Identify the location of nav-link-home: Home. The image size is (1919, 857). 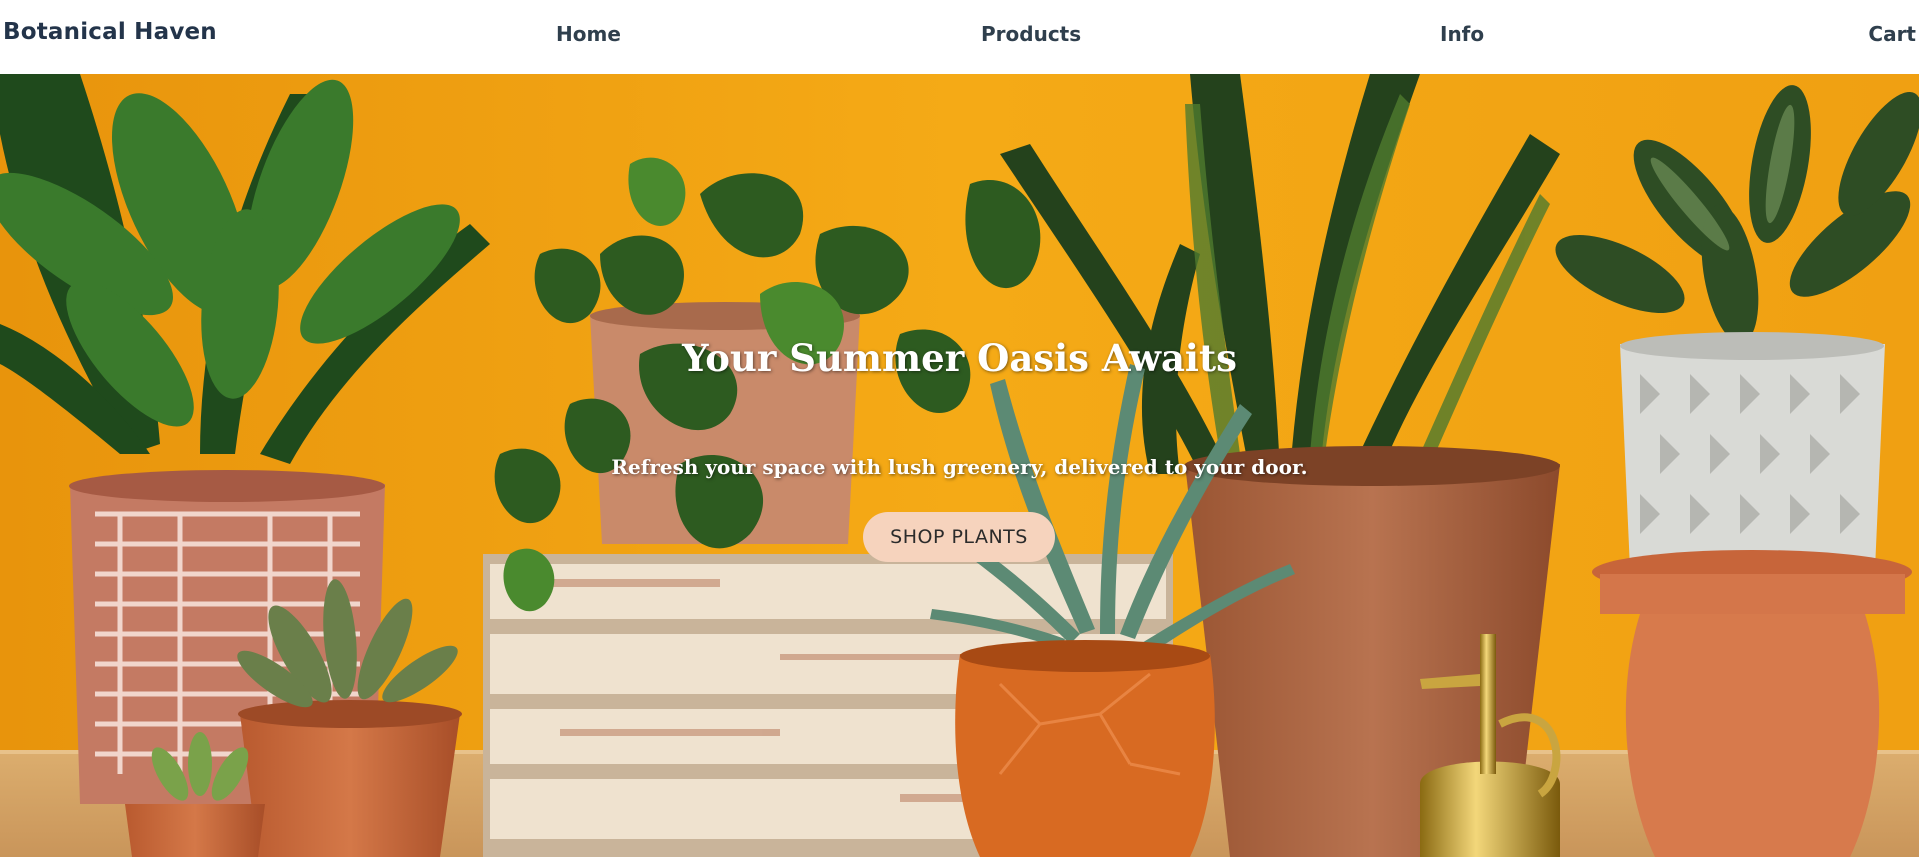
(588, 34).